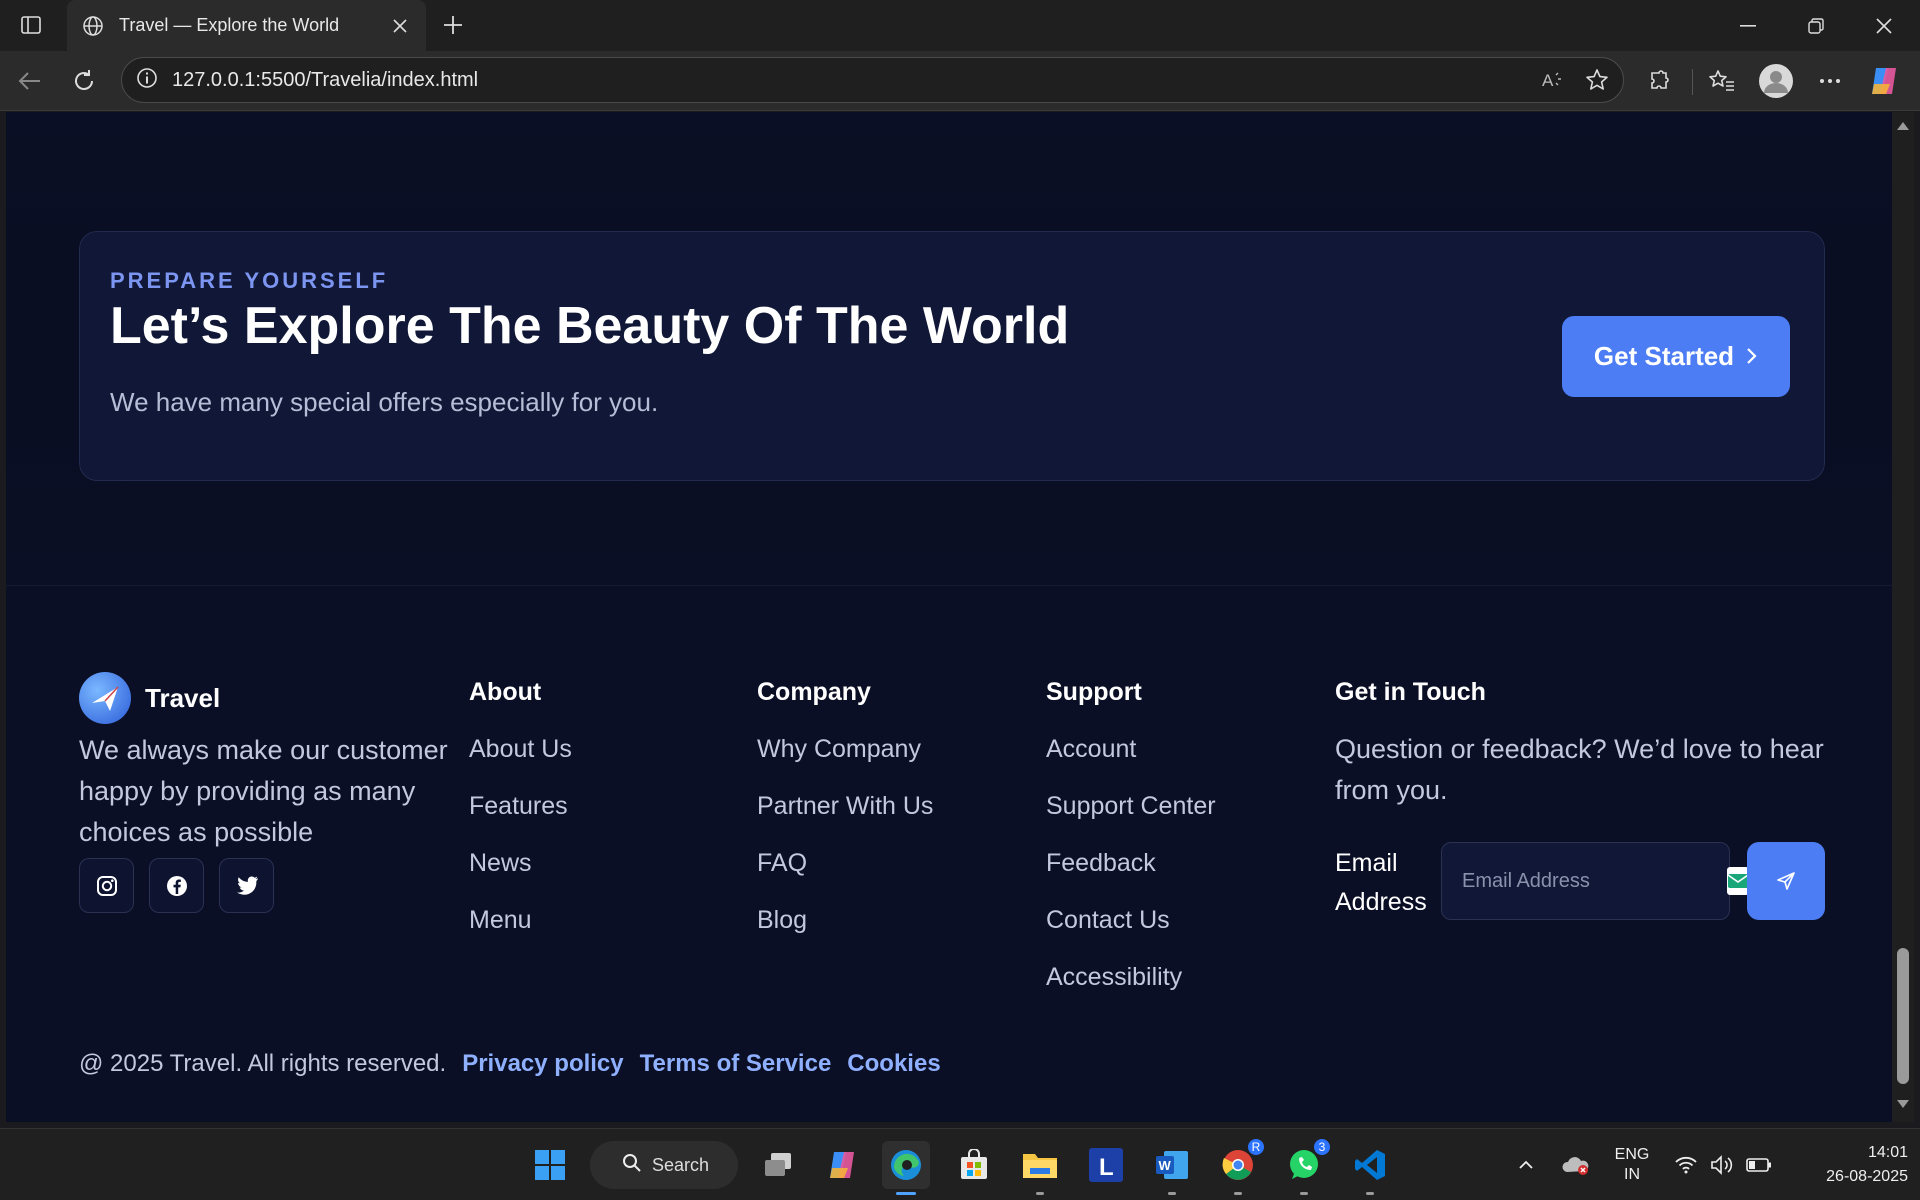  What do you see at coordinates (93, 26) in the screenshot?
I see `globe-icon` at bounding box center [93, 26].